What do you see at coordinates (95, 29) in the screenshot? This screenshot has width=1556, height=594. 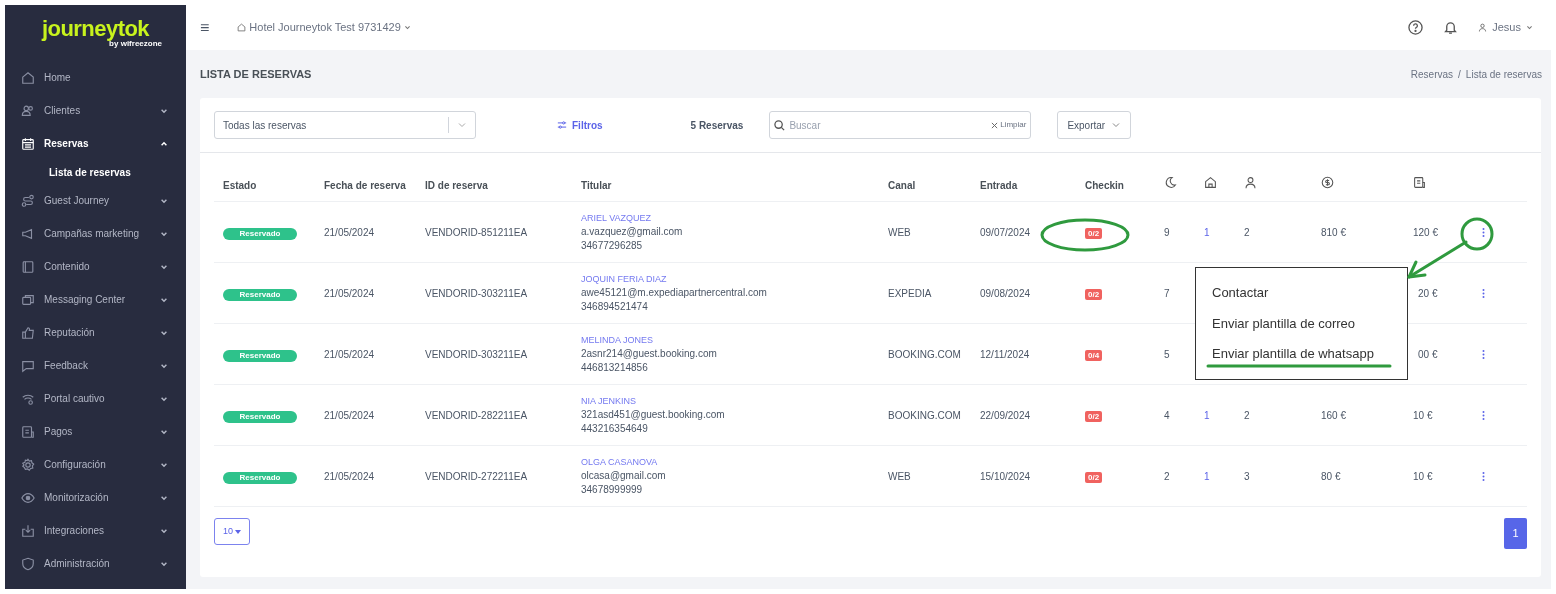 I see `logo: journeytok` at bounding box center [95, 29].